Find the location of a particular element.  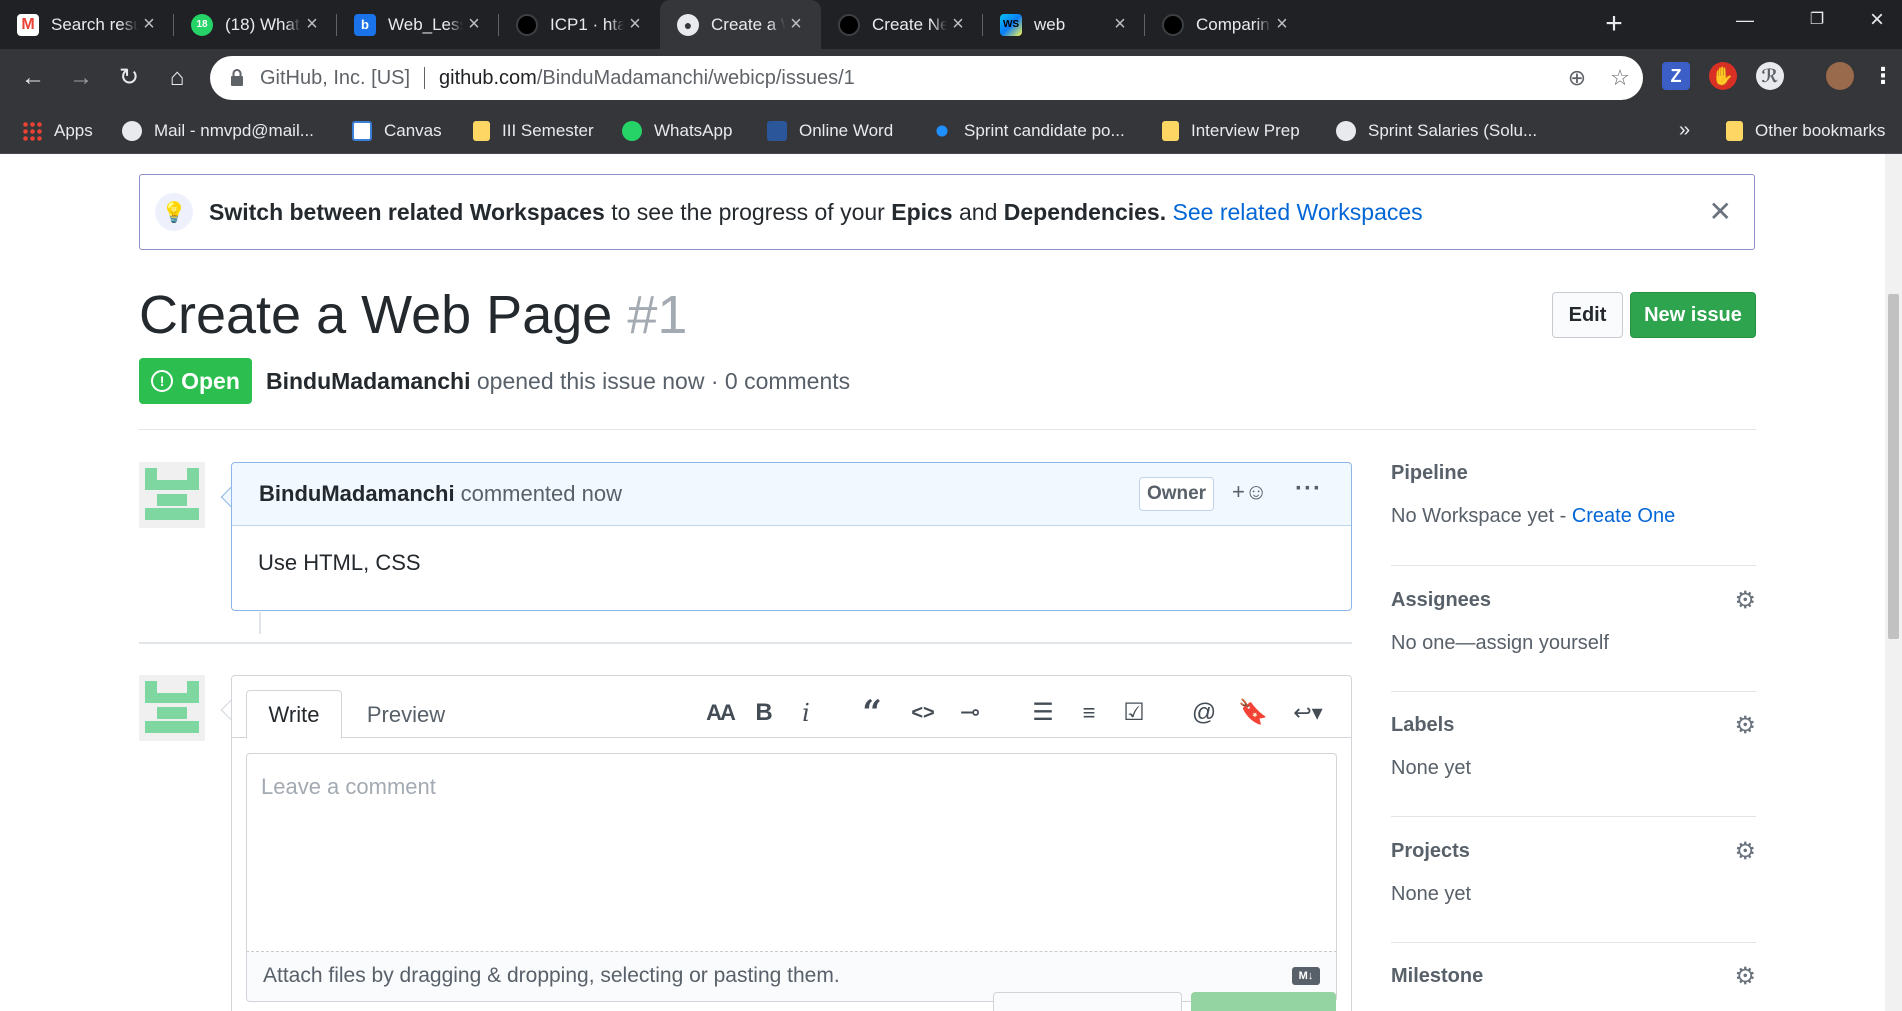

folder-icon is located at coordinates (1170, 130).